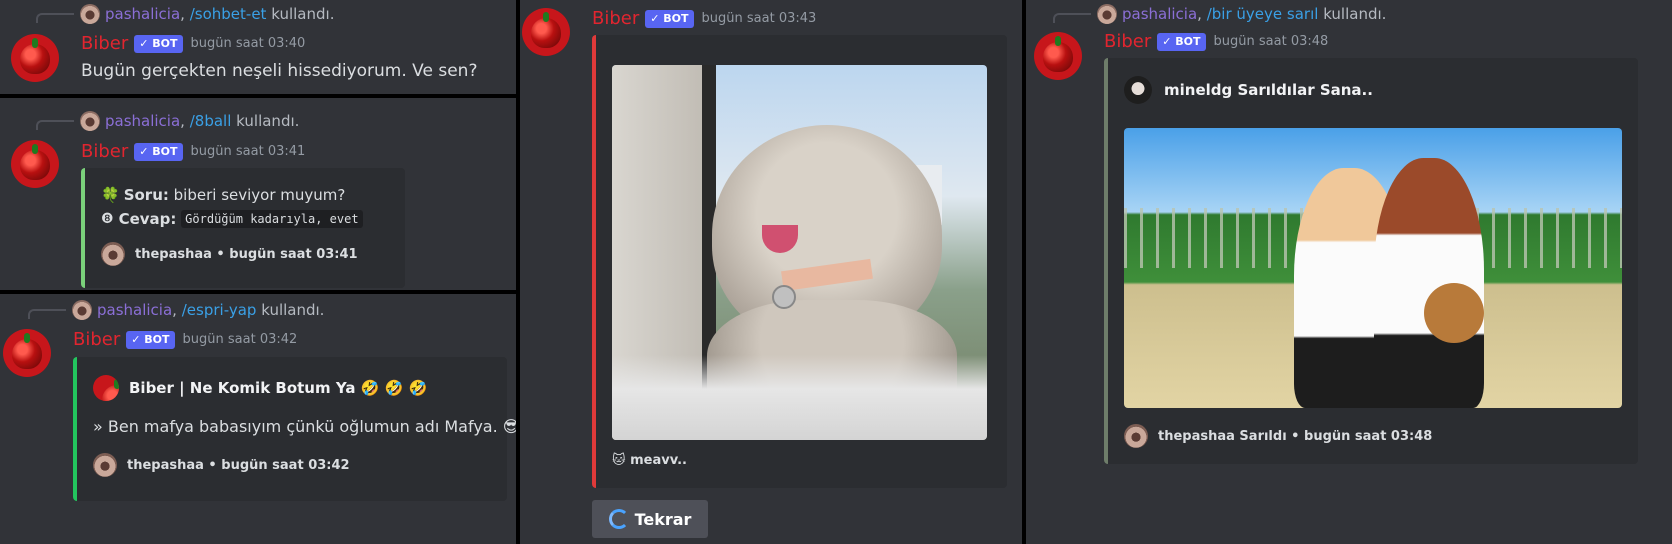  I want to click on footer-text: thepashaa Sarıldı • bugün saat 03:48, so click(1295, 436).